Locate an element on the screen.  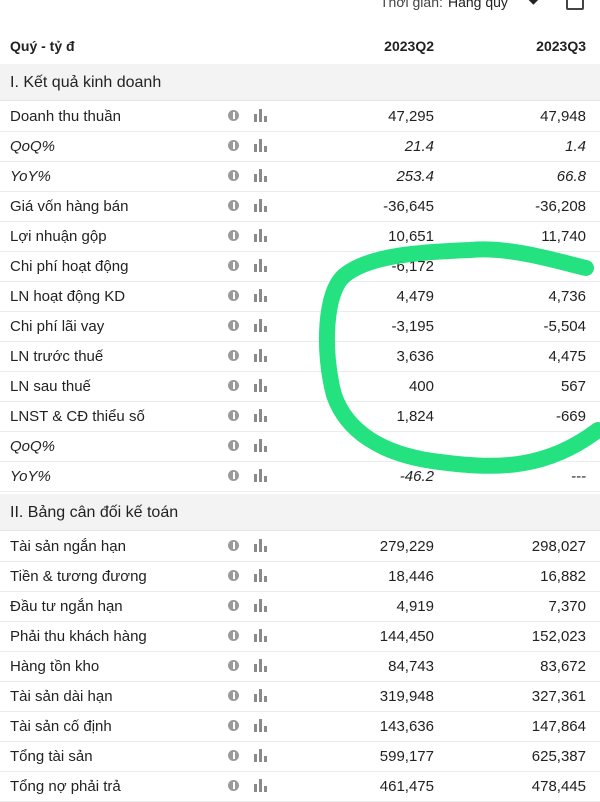
table-row: YoY% -46.2 --- is located at coordinates (300, 476).